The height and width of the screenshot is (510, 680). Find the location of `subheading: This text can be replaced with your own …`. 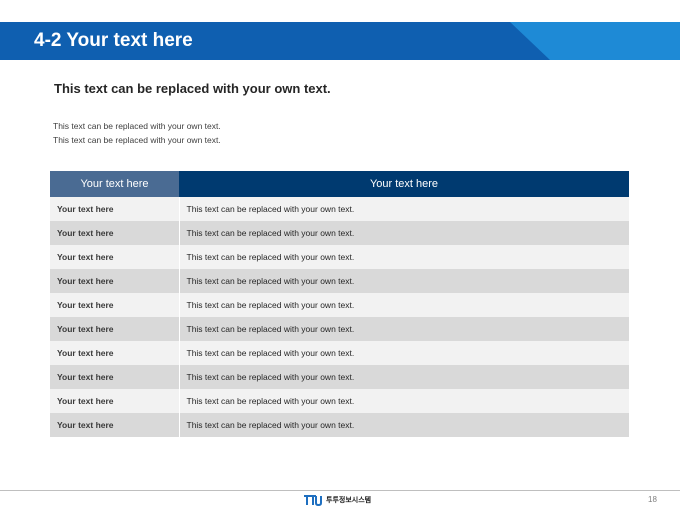

subheading: This text can be replaced with your own … is located at coordinates (192, 88).